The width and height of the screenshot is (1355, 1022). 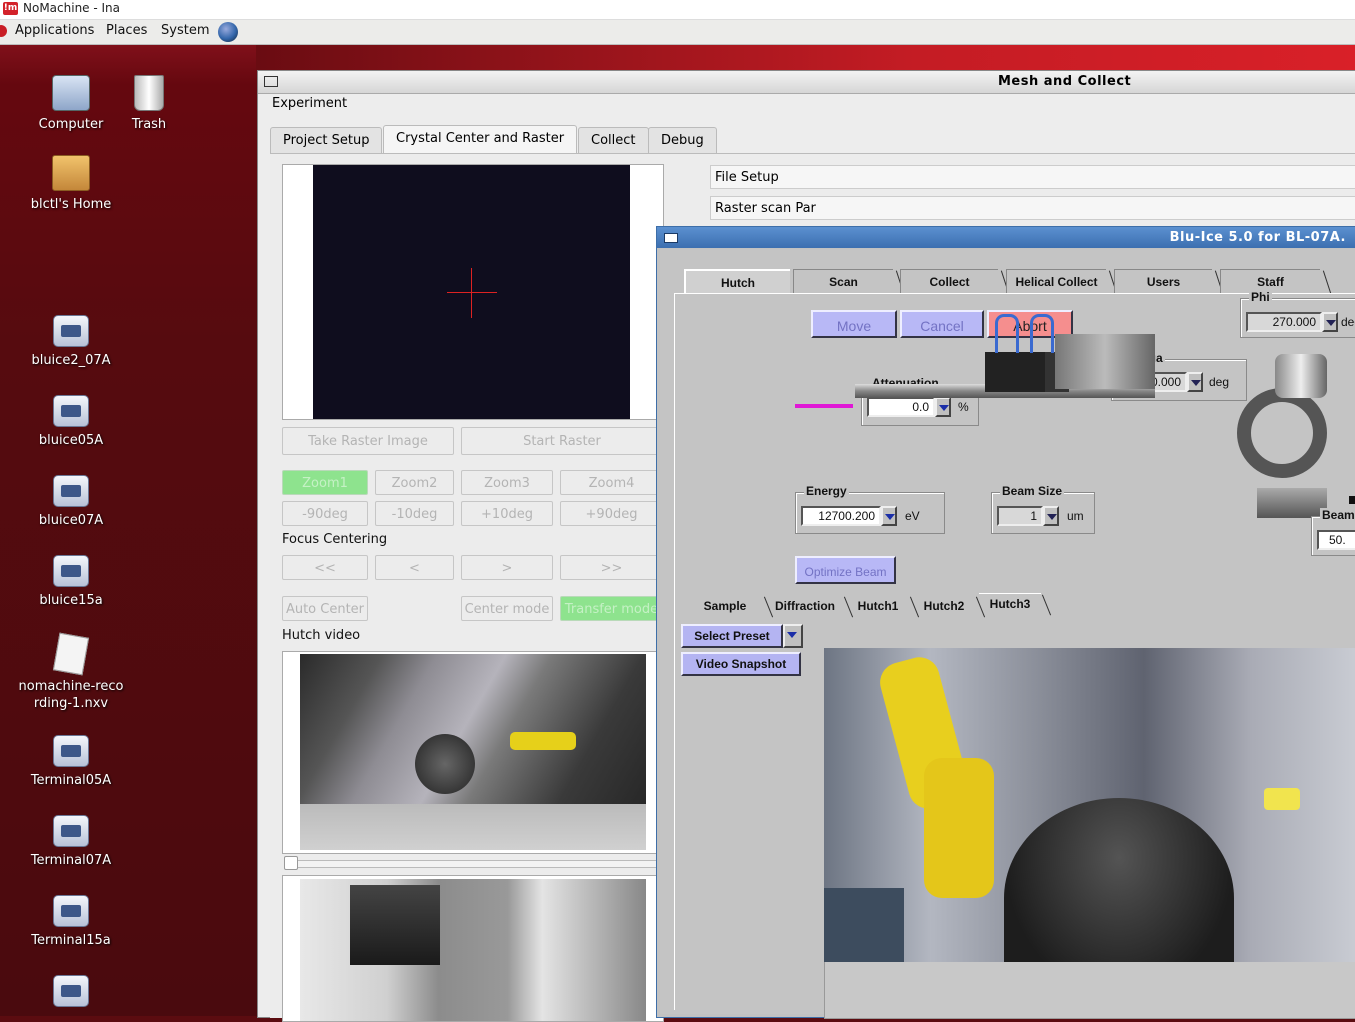 What do you see at coordinates (725, 606) in the screenshot?
I see `subtab-sample: Sample` at bounding box center [725, 606].